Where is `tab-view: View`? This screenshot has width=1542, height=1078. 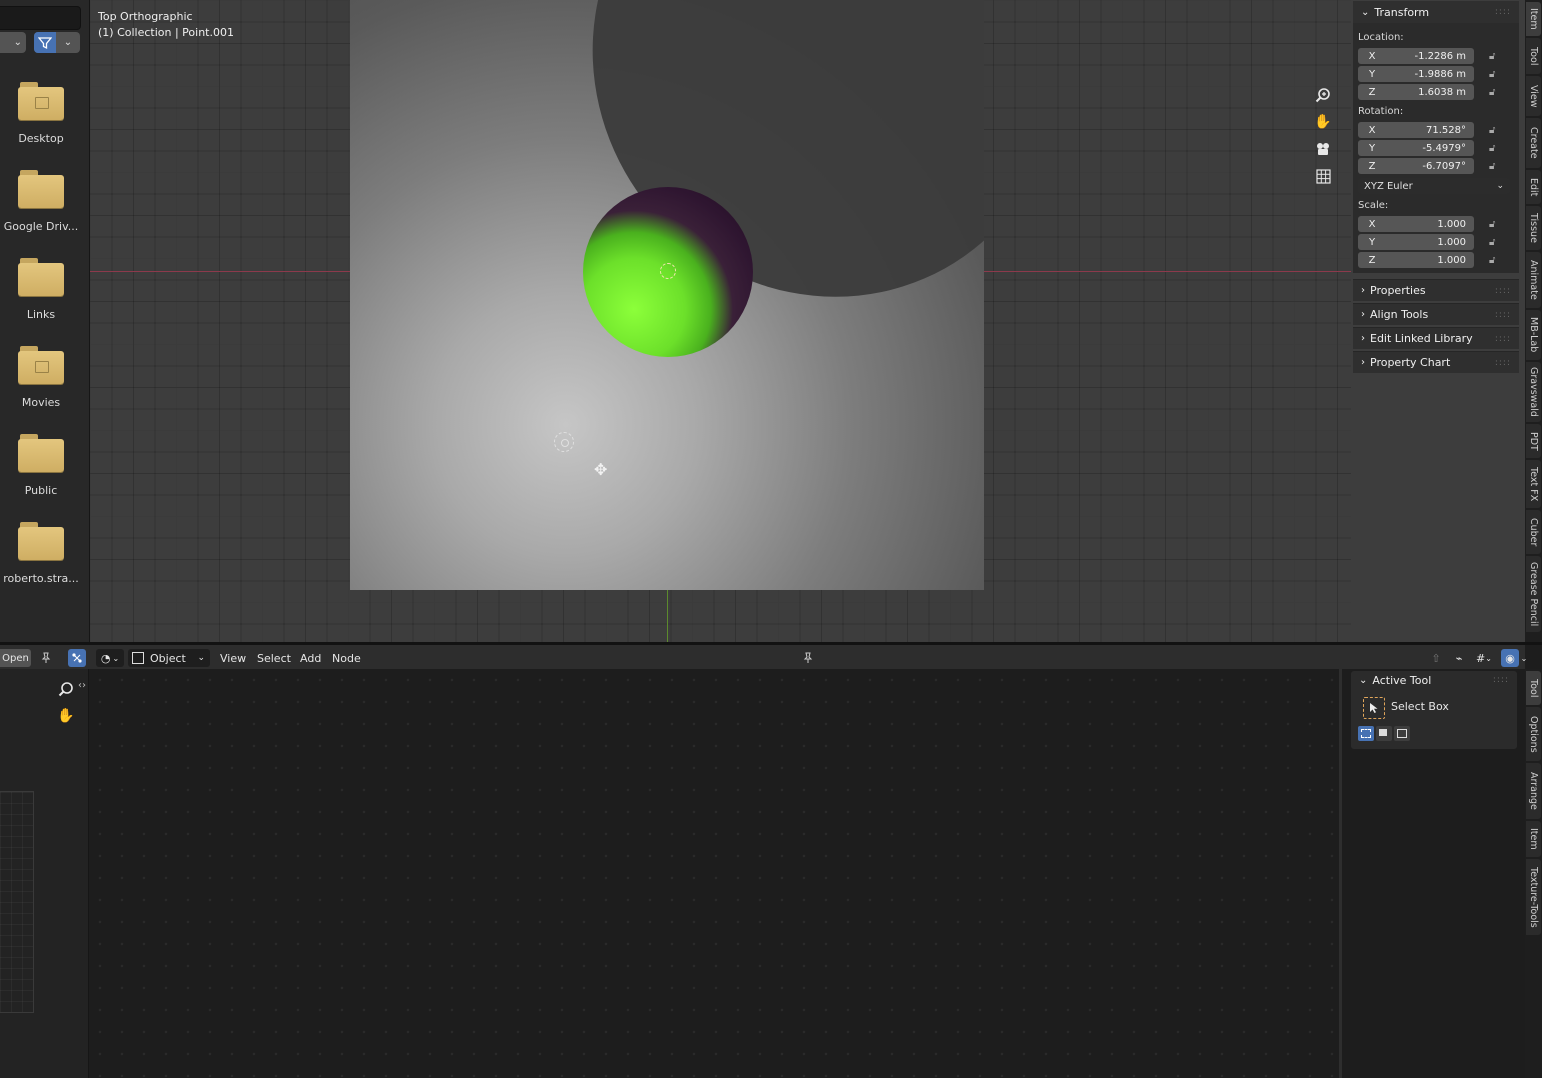
tab-view: View is located at coordinates (1533, 96).